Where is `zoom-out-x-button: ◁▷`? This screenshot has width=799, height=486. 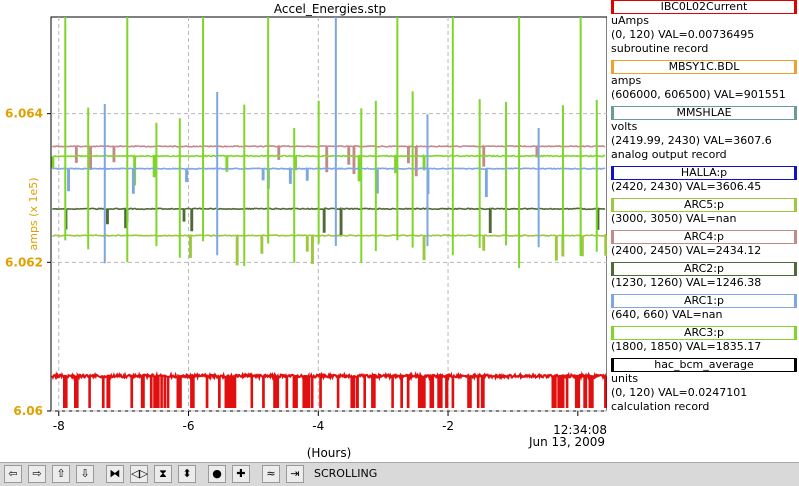
zoom-out-x-button: ◁▷ is located at coordinates (139, 474).